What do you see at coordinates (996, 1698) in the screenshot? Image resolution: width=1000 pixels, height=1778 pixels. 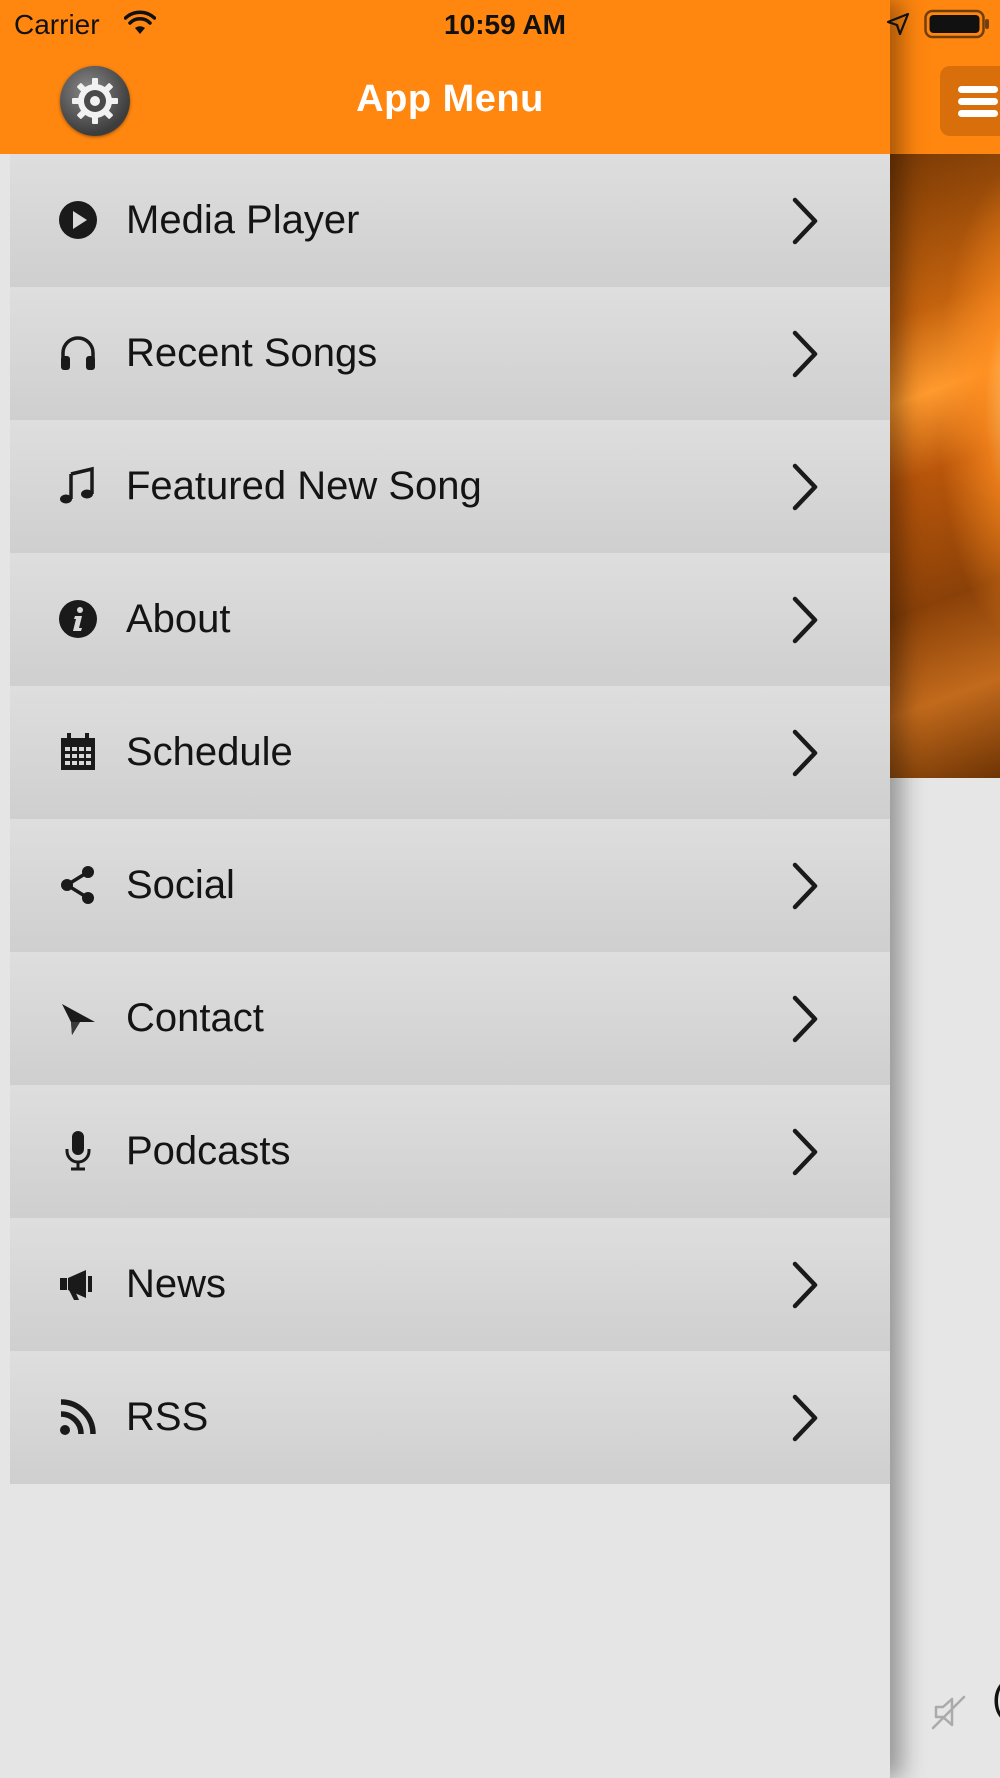 I see `background-edge-text: (` at bounding box center [996, 1698].